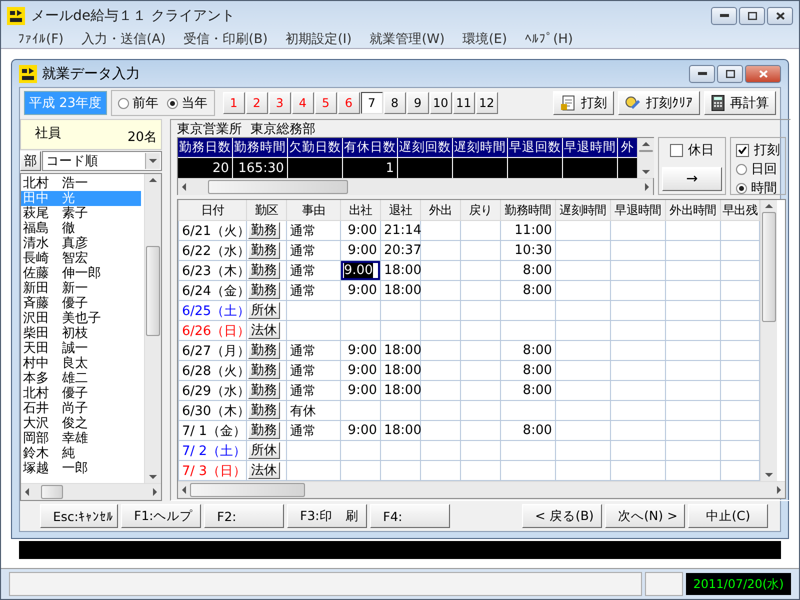 This screenshot has width=800, height=600. What do you see at coordinates (528, 270) in the screenshot?
I see `time-cell: 8:00` at bounding box center [528, 270].